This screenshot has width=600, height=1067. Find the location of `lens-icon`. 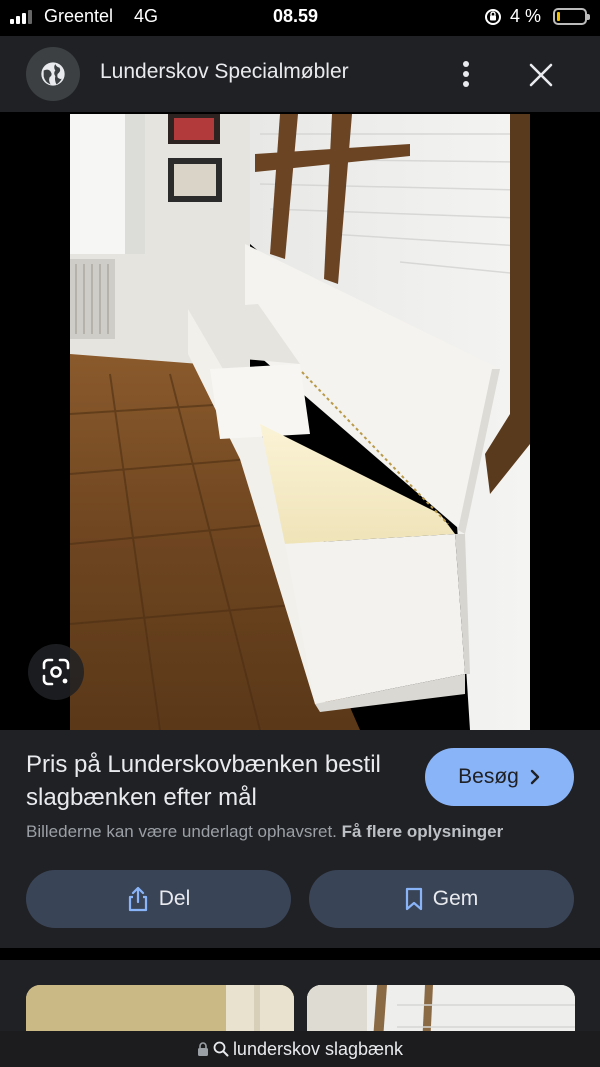

lens-icon is located at coordinates (56, 672).